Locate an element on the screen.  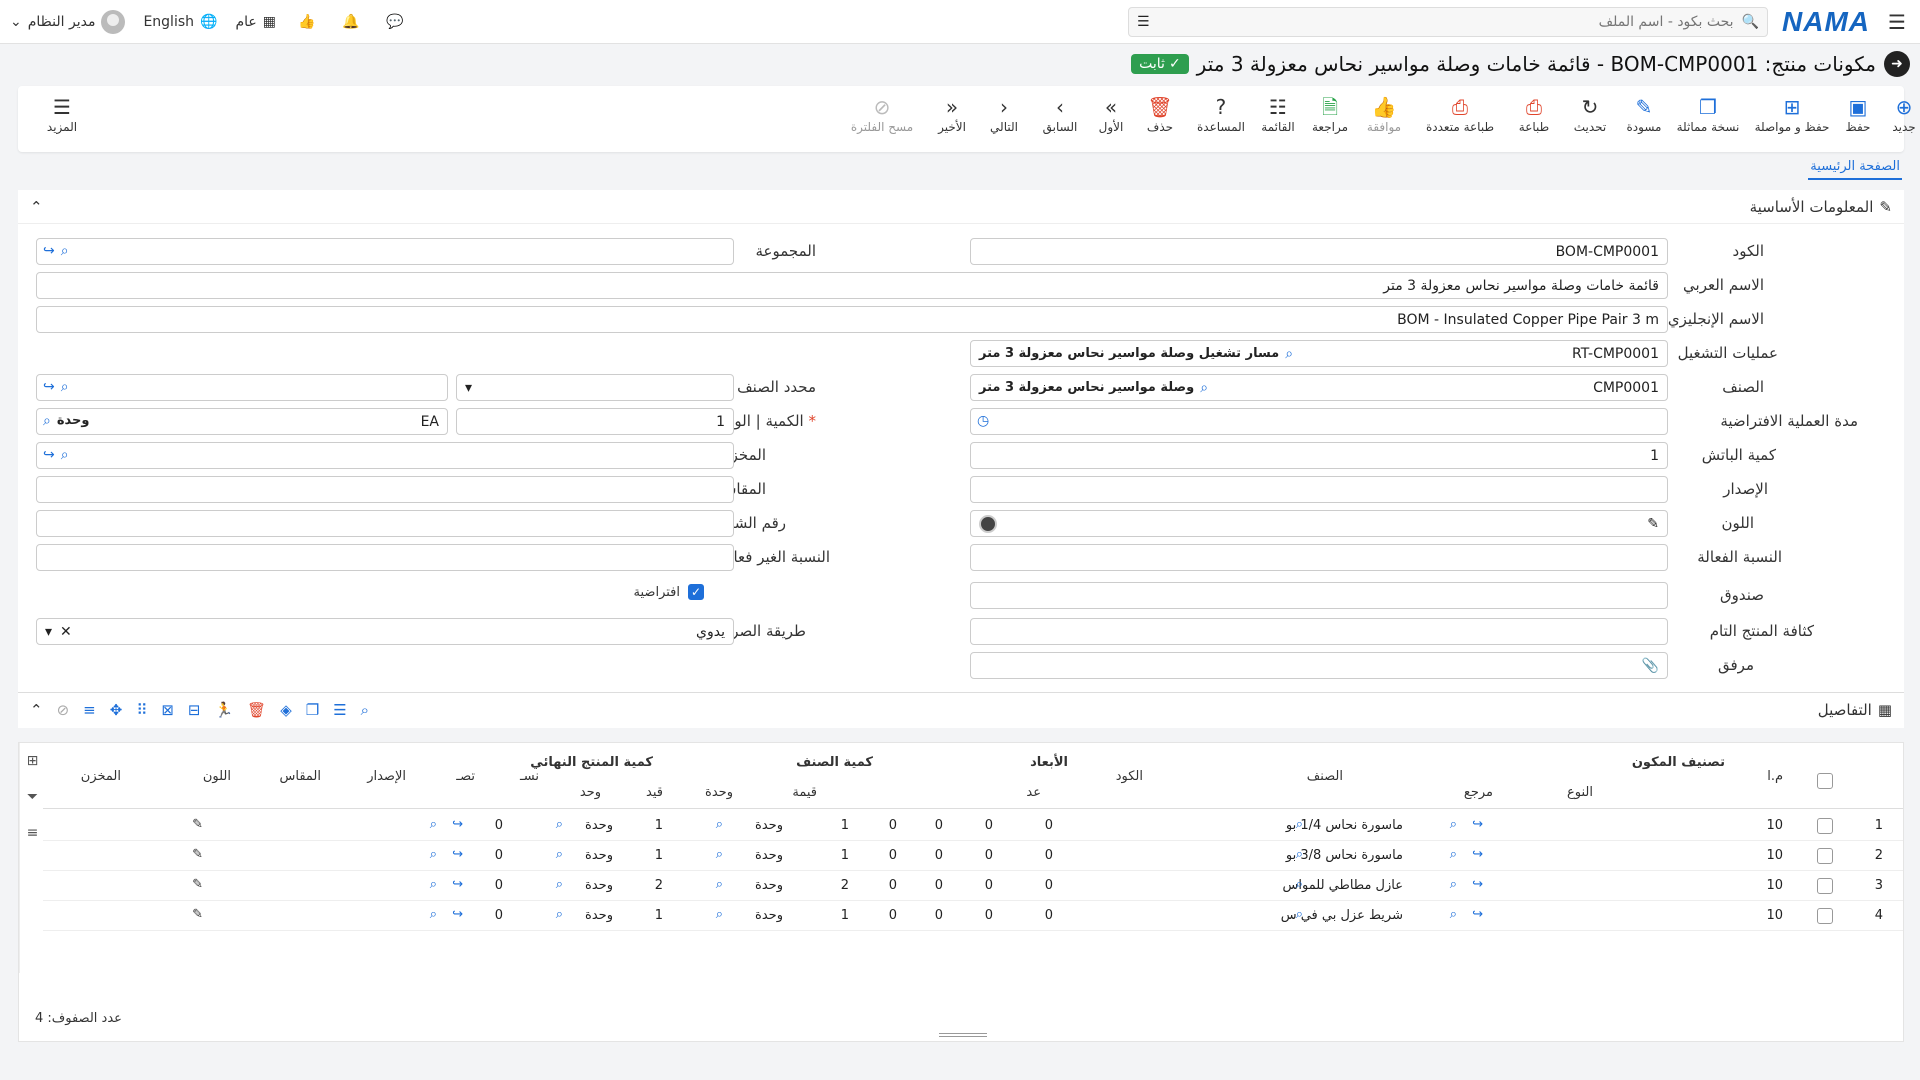
col-version: الإصدار is located at coordinates (386, 776).